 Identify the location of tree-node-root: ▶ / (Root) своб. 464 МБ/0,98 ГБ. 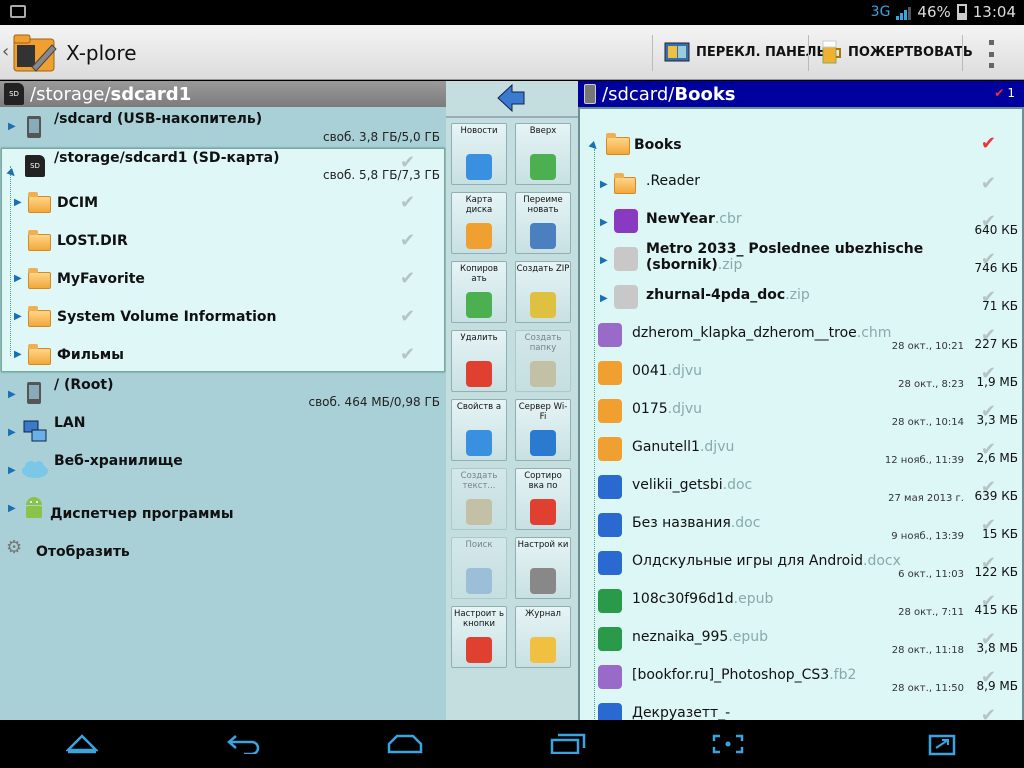
(223, 394).